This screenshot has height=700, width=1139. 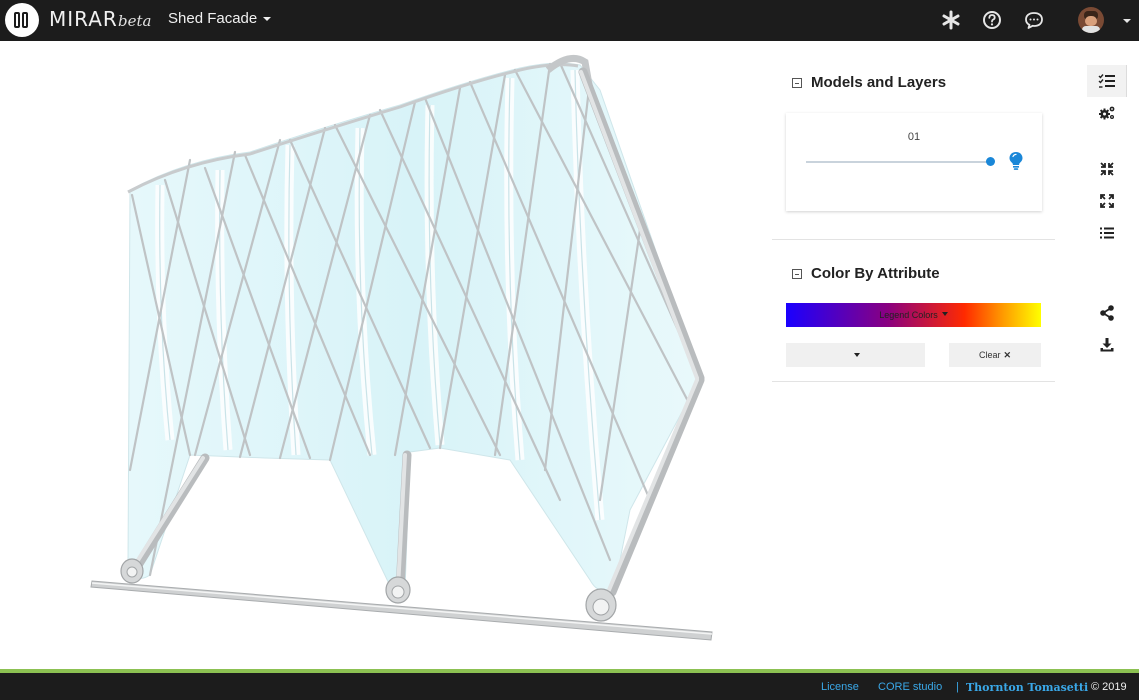 I want to click on slider-handle, so click(x=990, y=161).